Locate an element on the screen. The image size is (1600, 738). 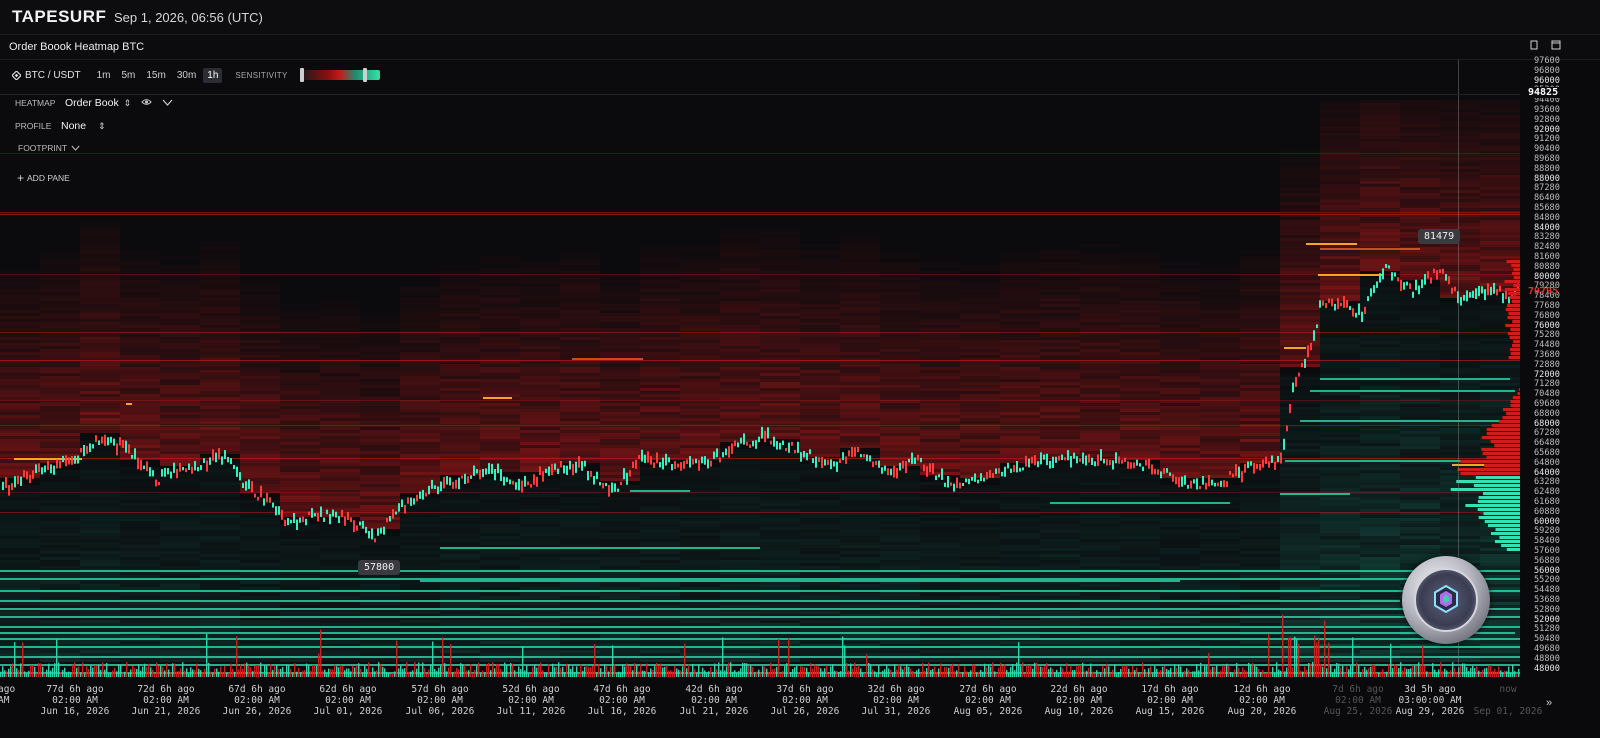
app-logo: TAPESURF is located at coordinates (59, 17).